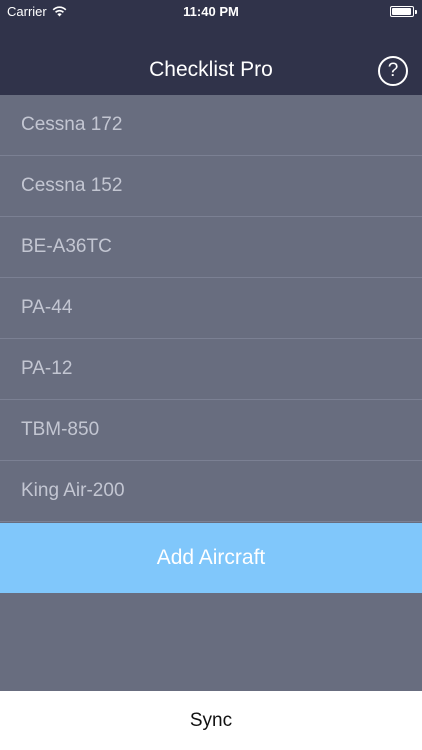 This screenshot has height=750, width=422. What do you see at coordinates (211, 720) in the screenshot?
I see `sync-button: Sync` at bounding box center [211, 720].